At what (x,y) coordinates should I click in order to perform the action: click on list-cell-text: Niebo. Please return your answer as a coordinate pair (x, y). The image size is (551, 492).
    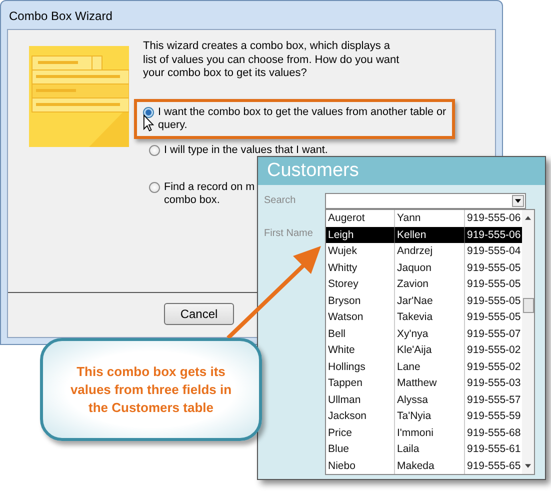
    Looking at the image, I should click on (341, 466).